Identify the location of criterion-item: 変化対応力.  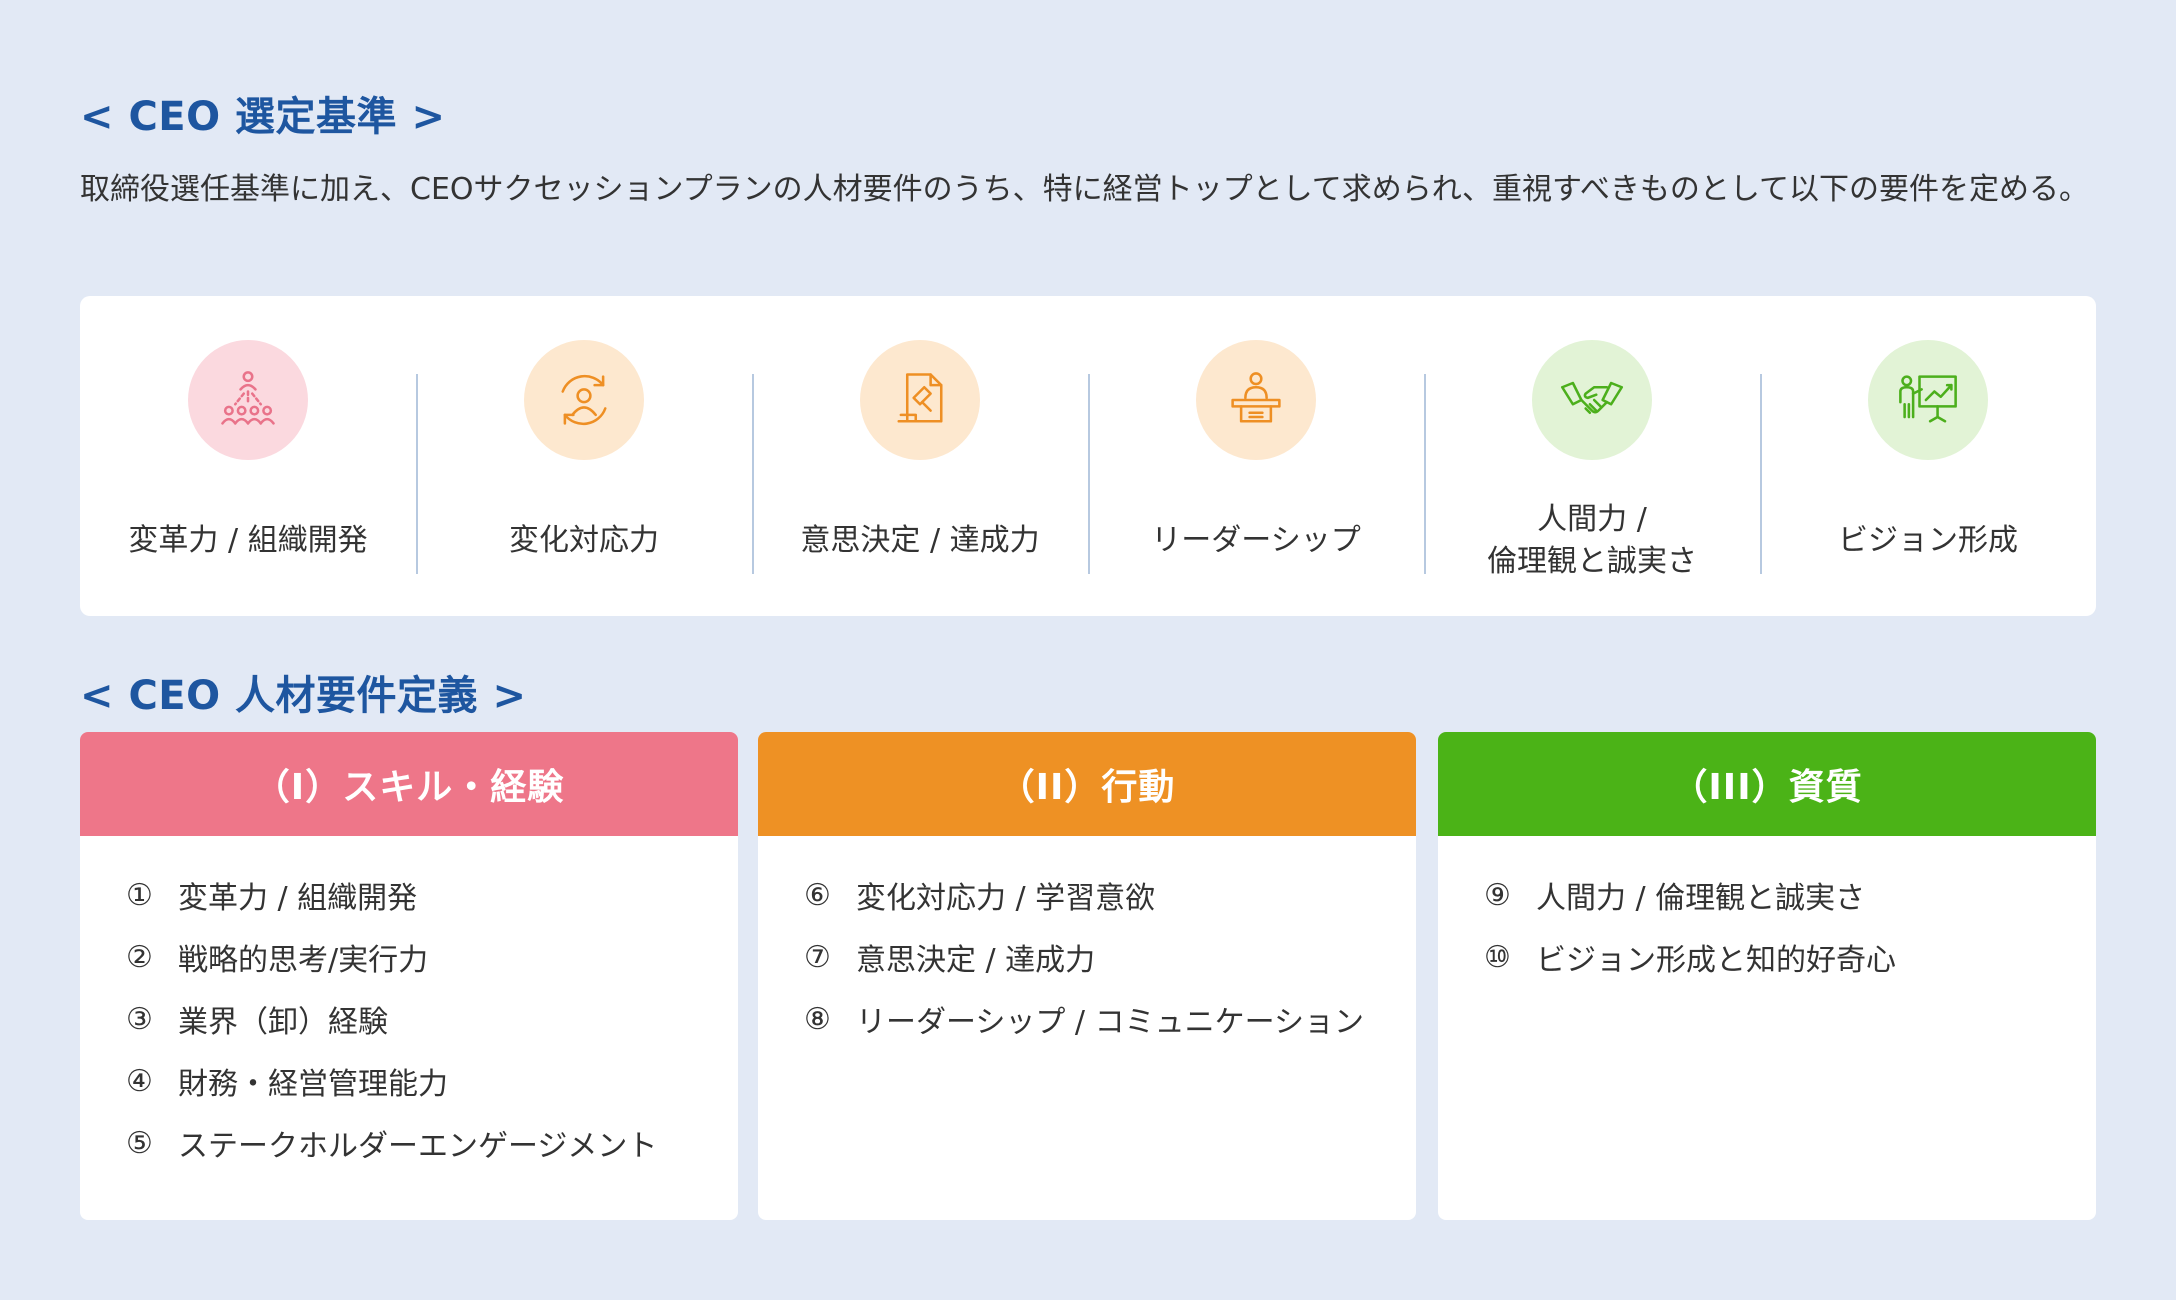
(584, 456).